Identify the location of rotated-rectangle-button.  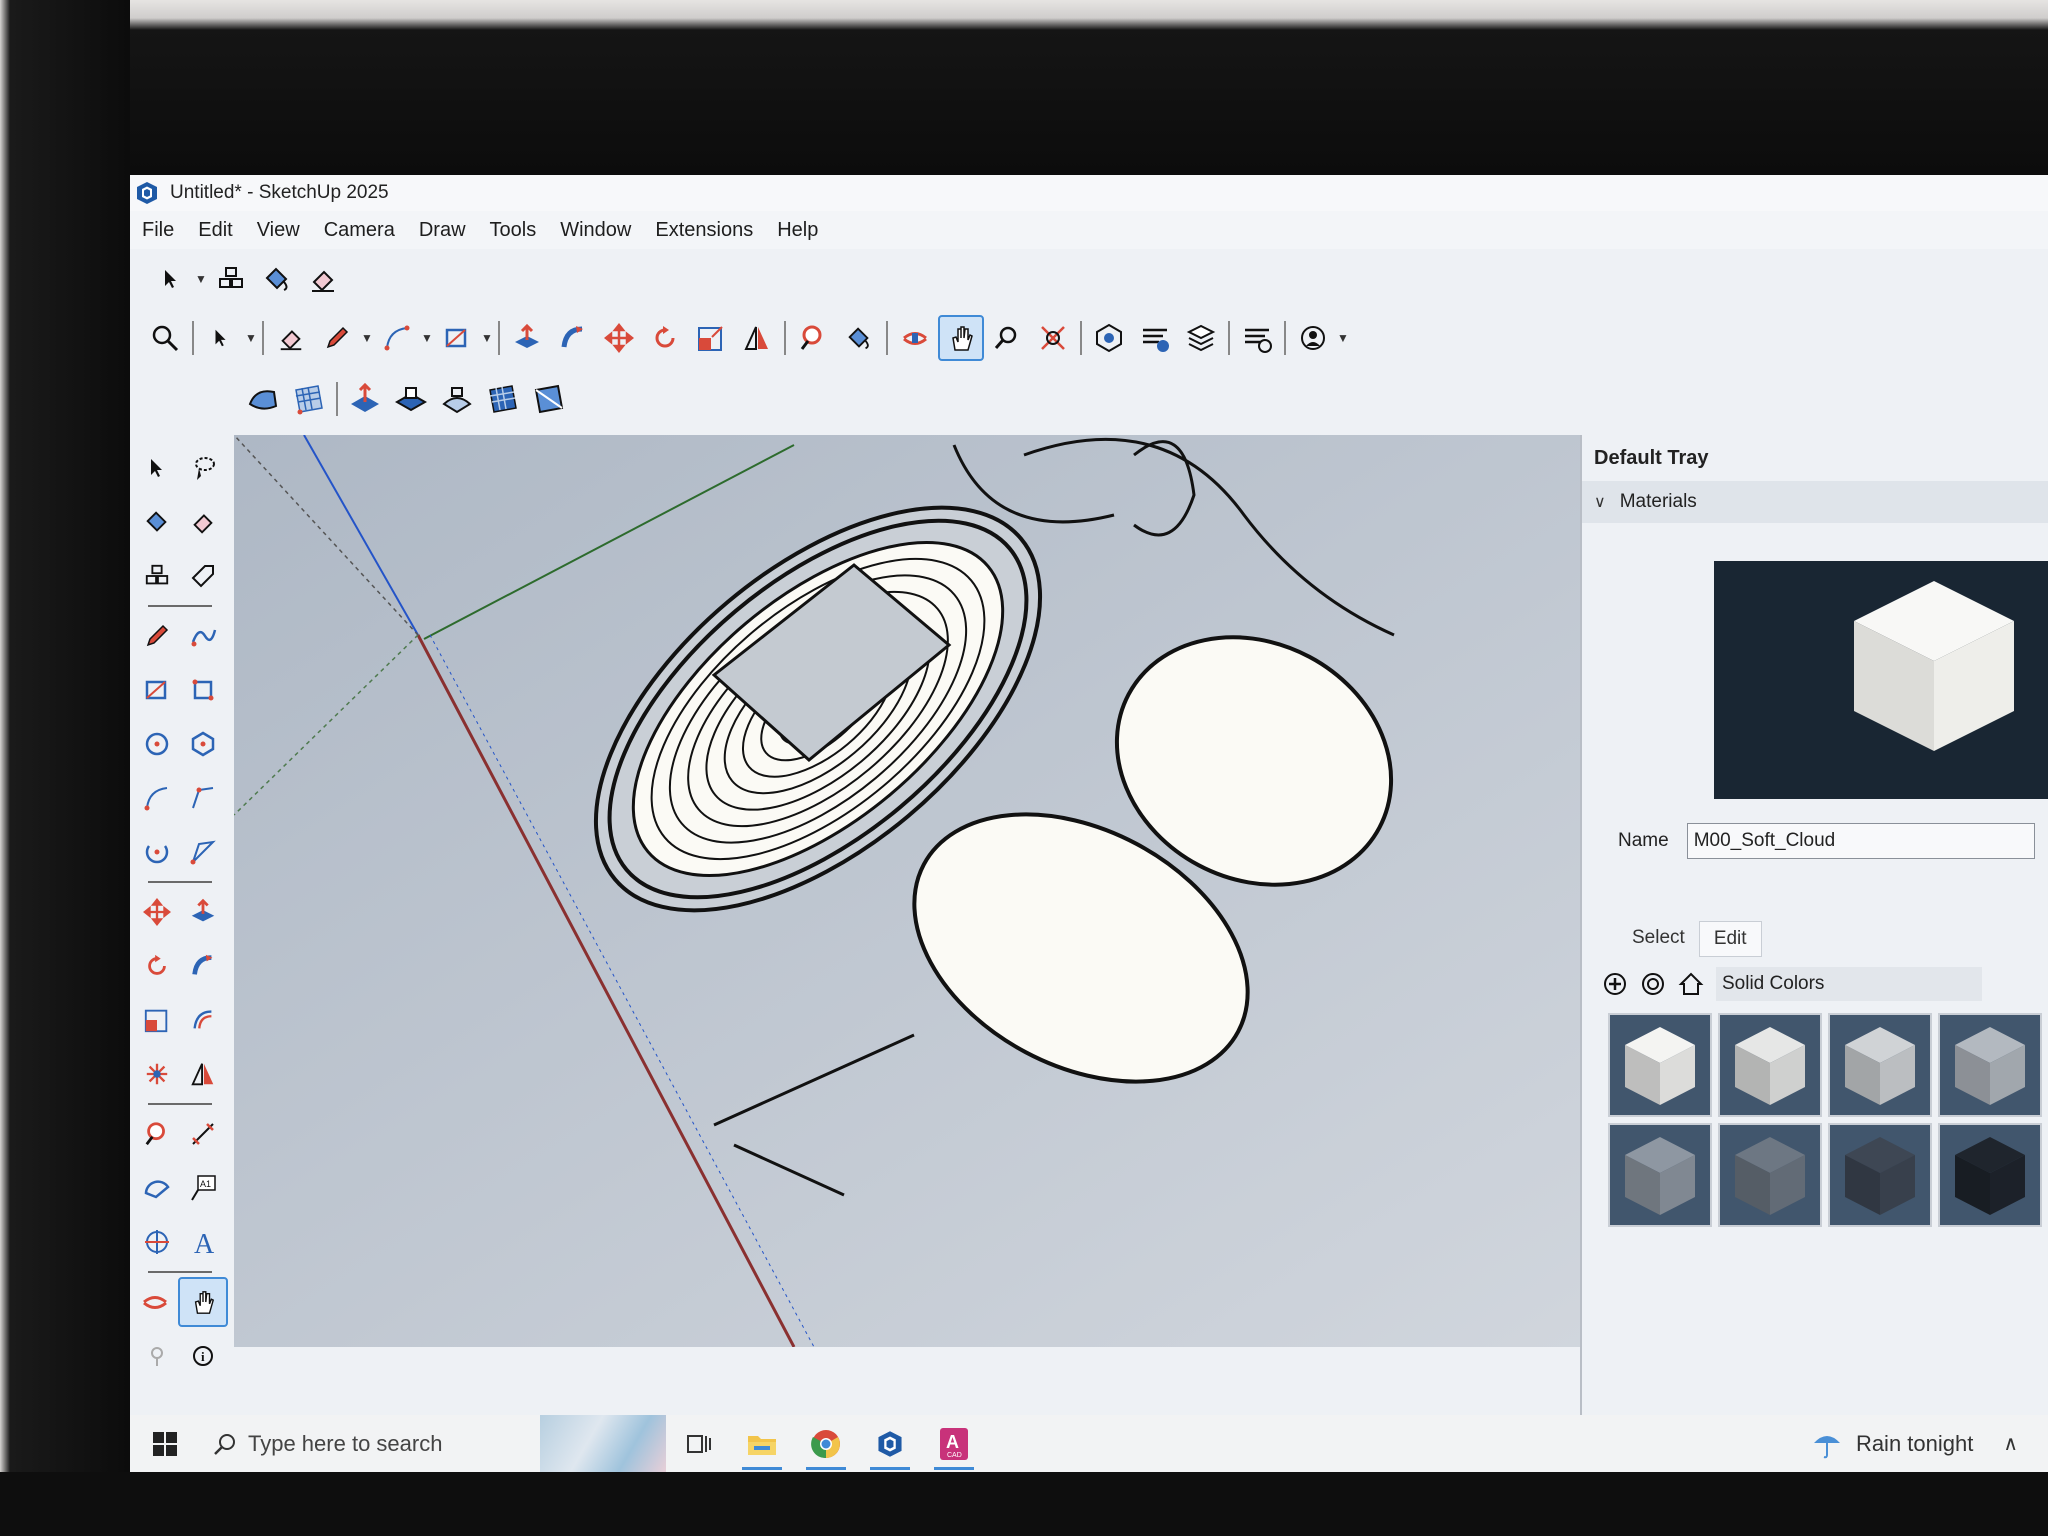
(203, 690).